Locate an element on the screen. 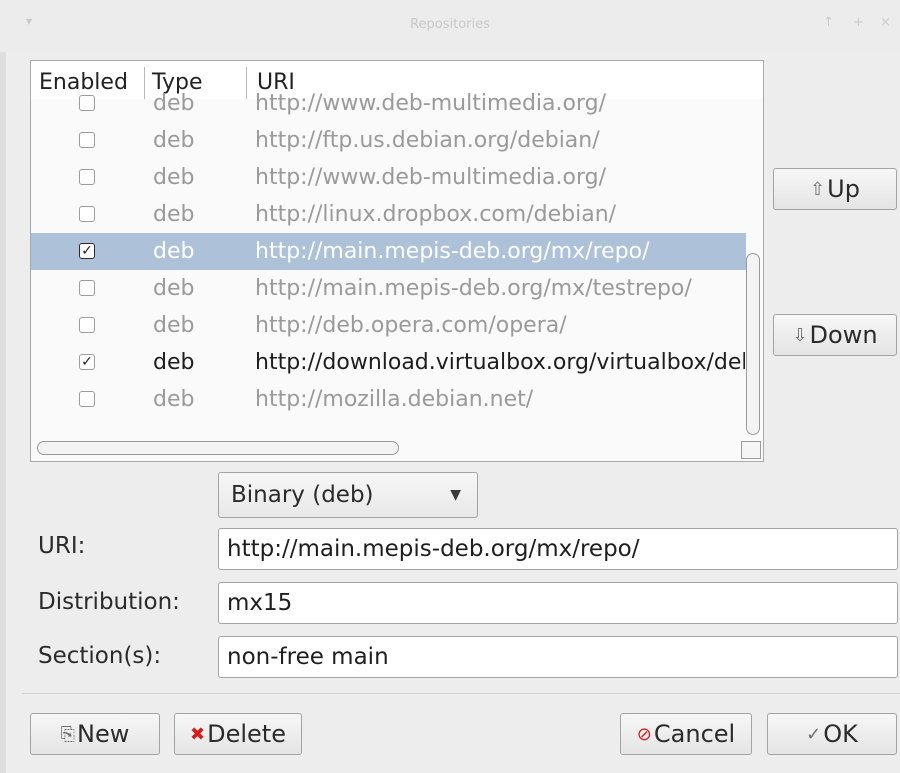 This screenshot has height=773, width=900. new-label: New is located at coordinates (103, 734).